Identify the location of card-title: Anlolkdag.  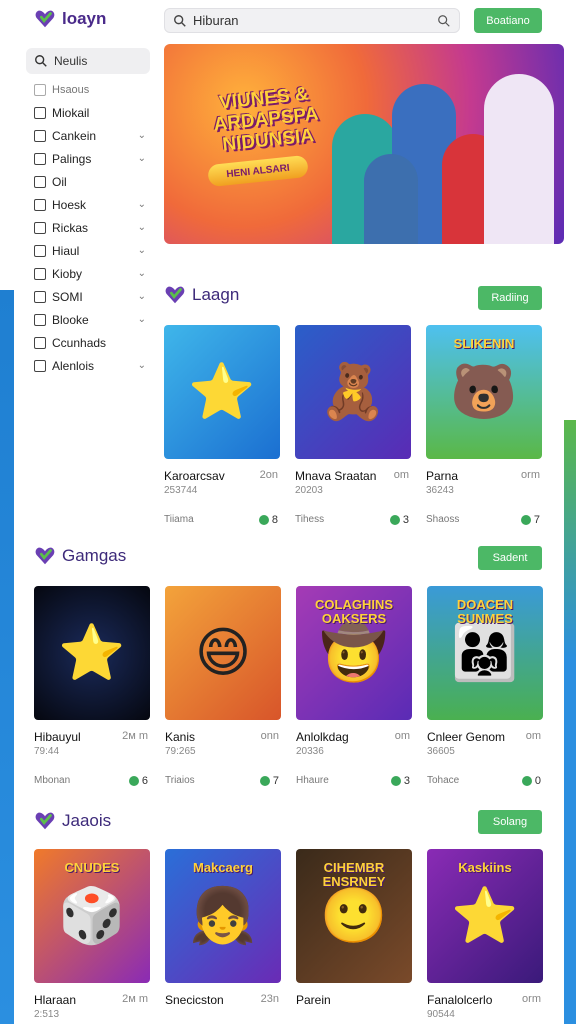
(322, 737).